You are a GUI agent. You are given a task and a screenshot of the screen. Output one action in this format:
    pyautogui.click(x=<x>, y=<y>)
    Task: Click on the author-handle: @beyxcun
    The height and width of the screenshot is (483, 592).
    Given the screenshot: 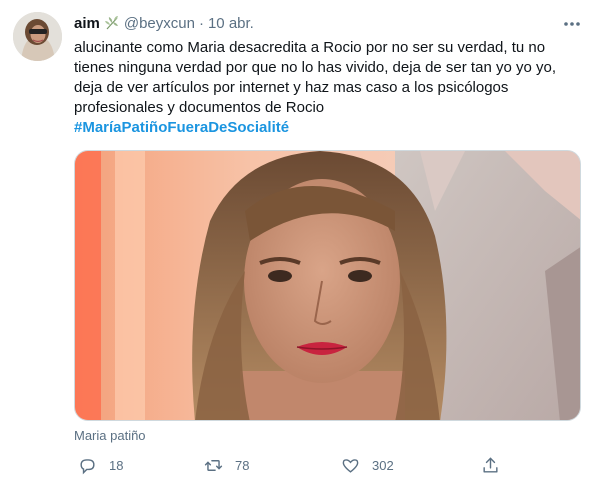 What is the action you would take?
    pyautogui.click(x=159, y=23)
    